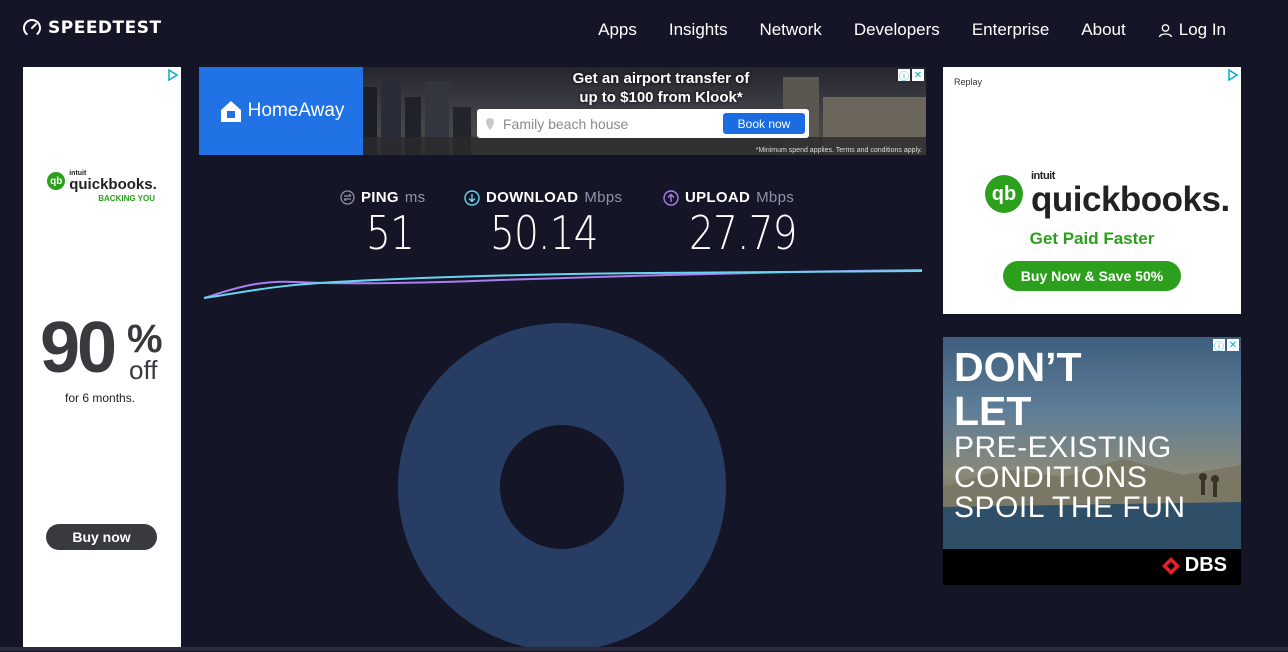  I want to click on ping-label: PING, so click(380, 197).